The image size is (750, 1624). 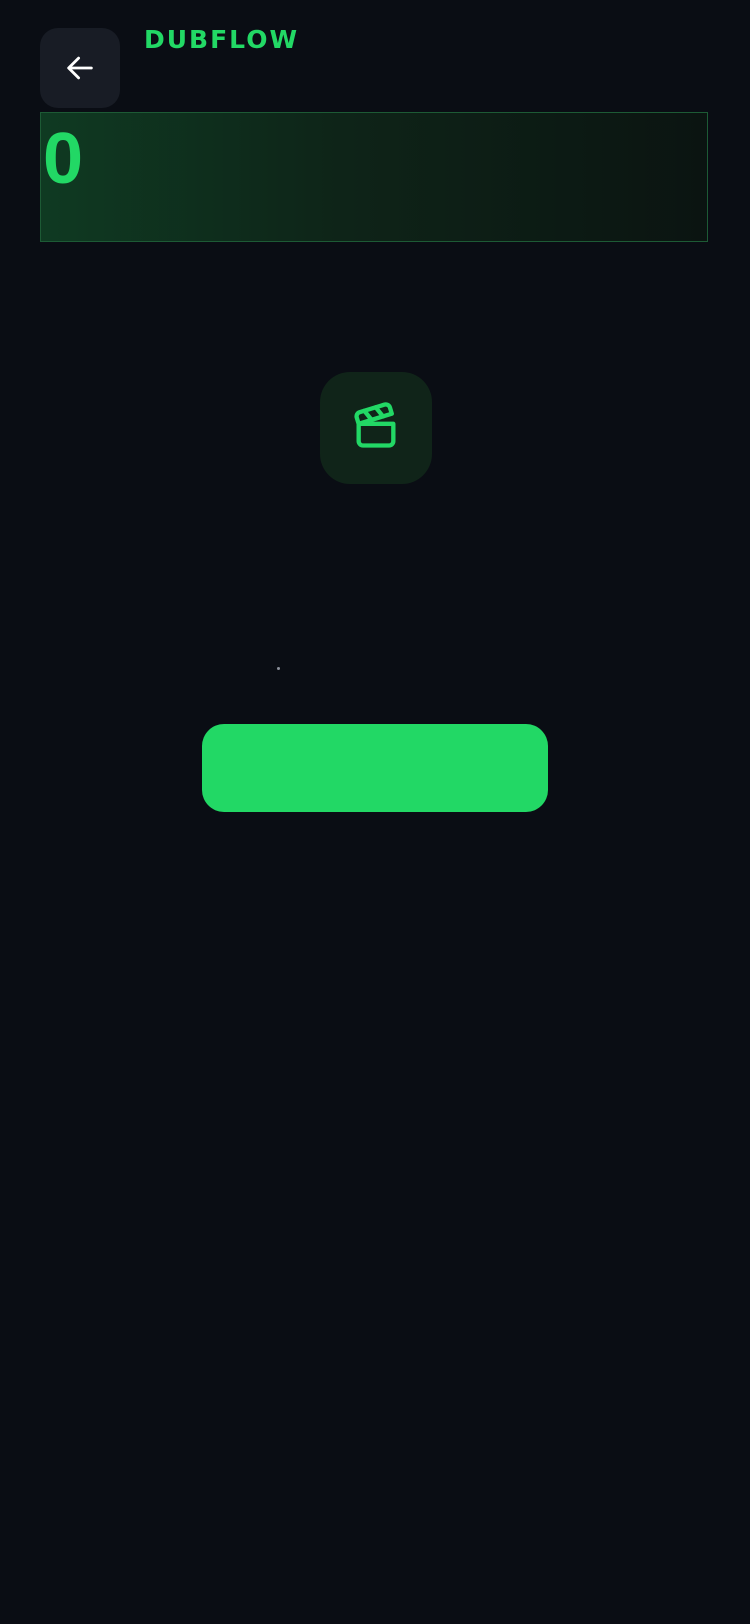 I want to click on counter-panel: 0, so click(x=374, y=177).